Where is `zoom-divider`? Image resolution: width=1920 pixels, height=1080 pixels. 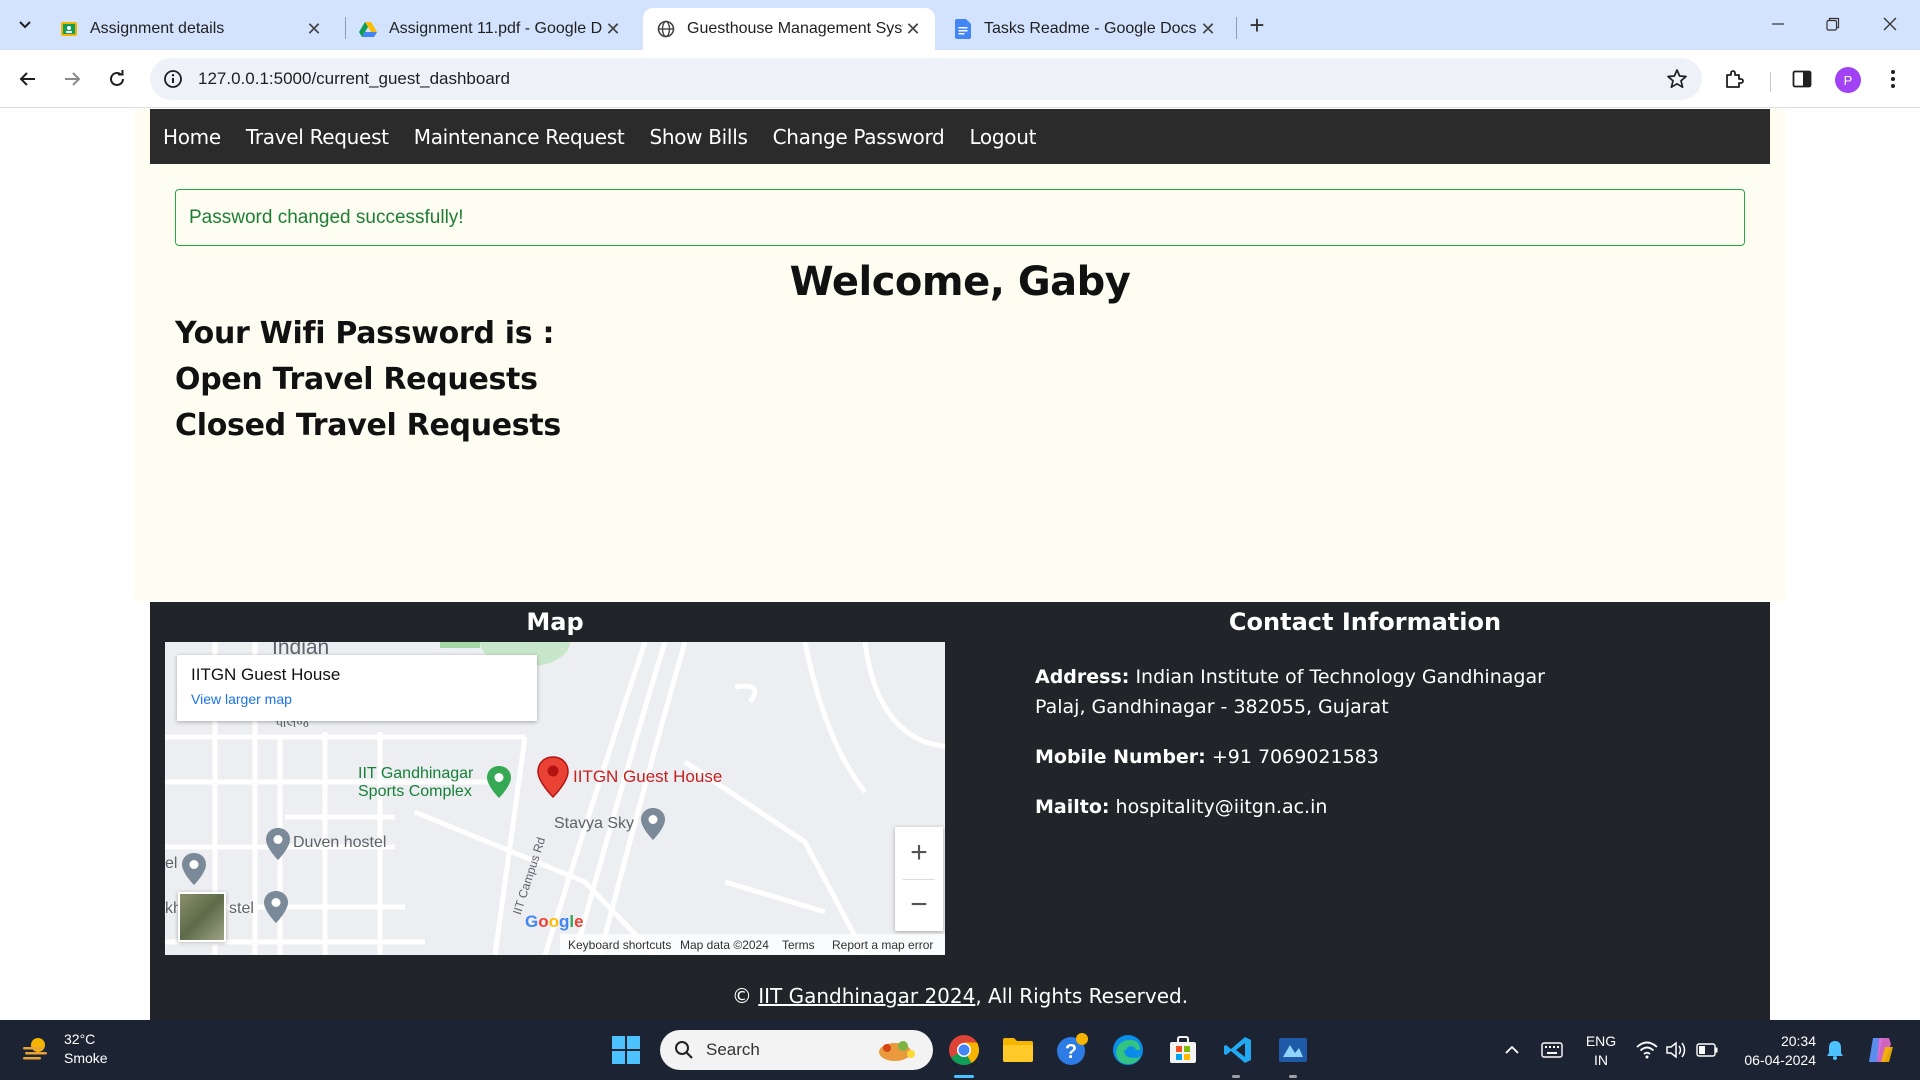
zoom-divider is located at coordinates (919, 879).